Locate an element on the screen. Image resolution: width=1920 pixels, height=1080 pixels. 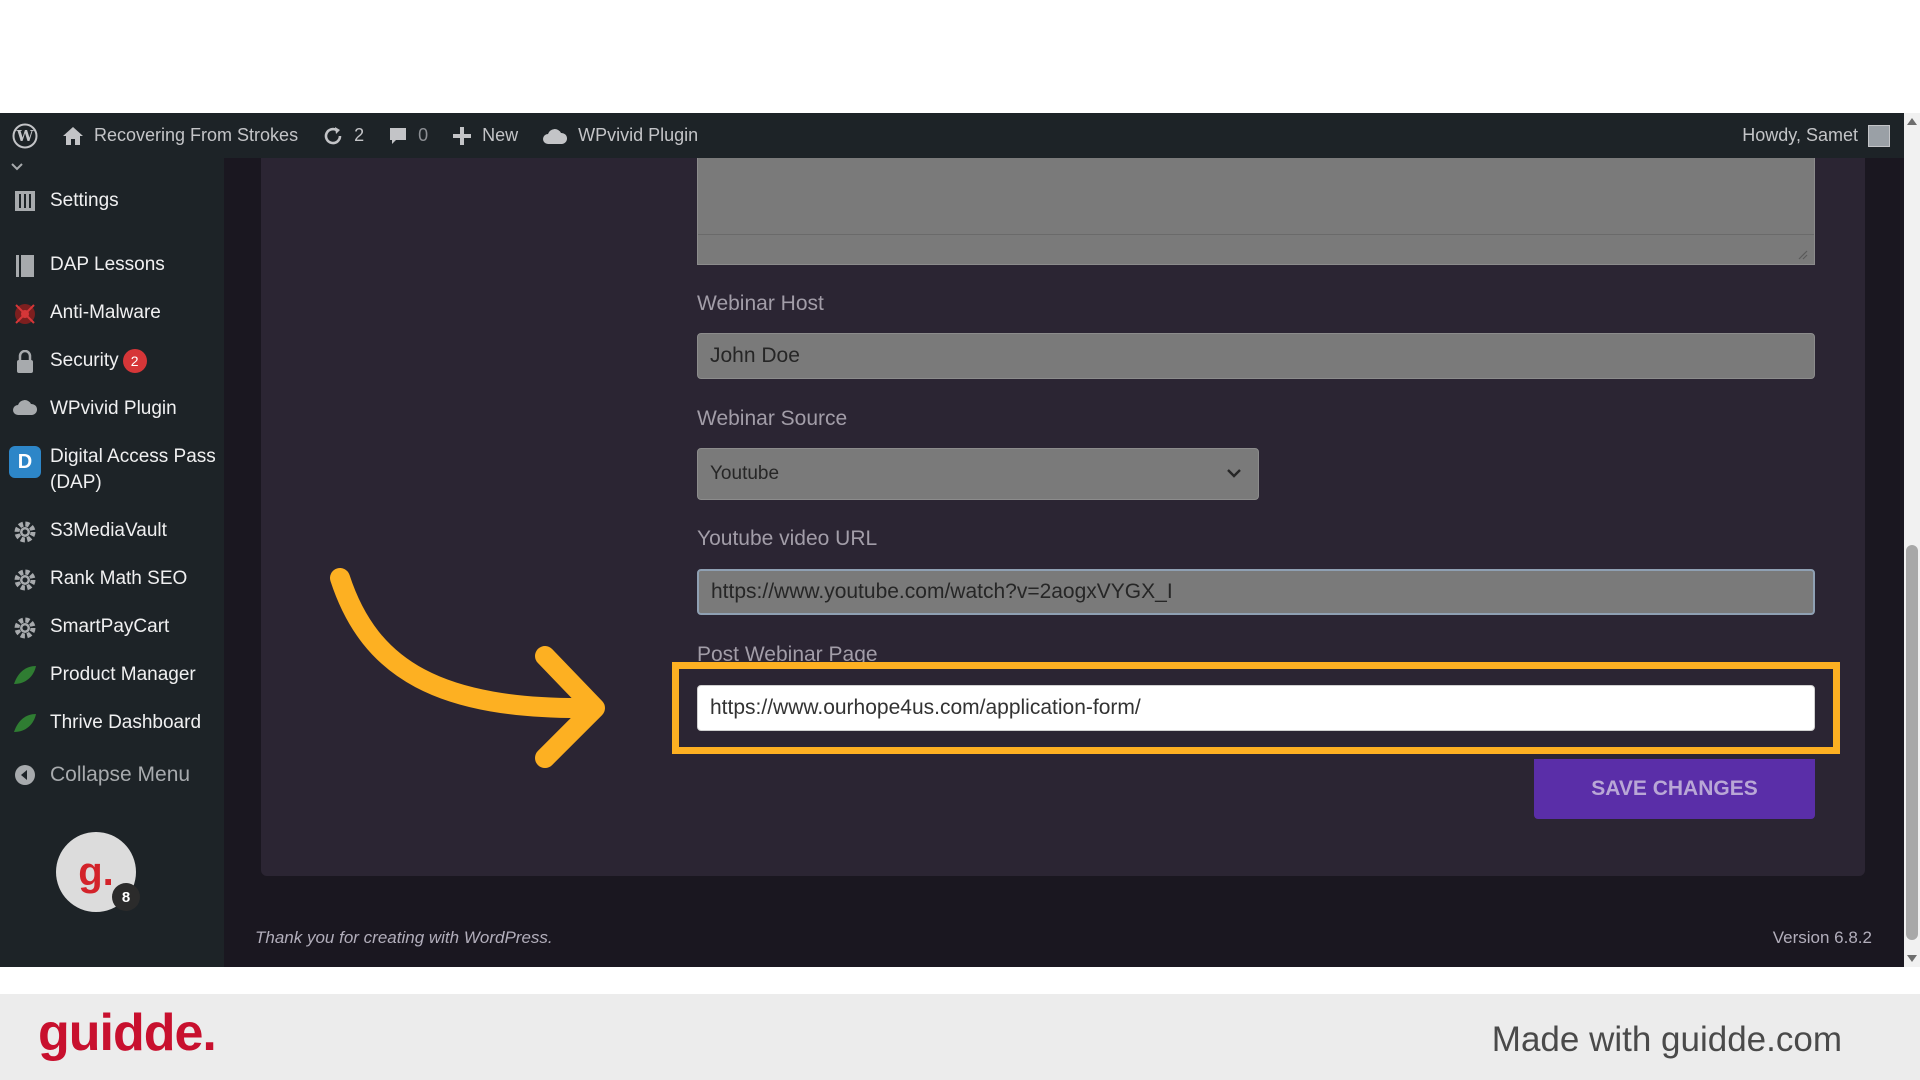
sidebar-label-s3mediavault: S3MediaVault is located at coordinates (108, 530).